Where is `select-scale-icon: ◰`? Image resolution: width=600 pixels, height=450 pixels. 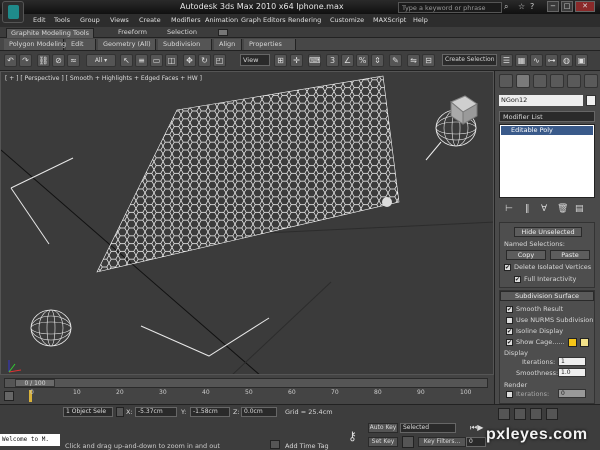 select-scale-icon: ◰ is located at coordinates (219, 60).